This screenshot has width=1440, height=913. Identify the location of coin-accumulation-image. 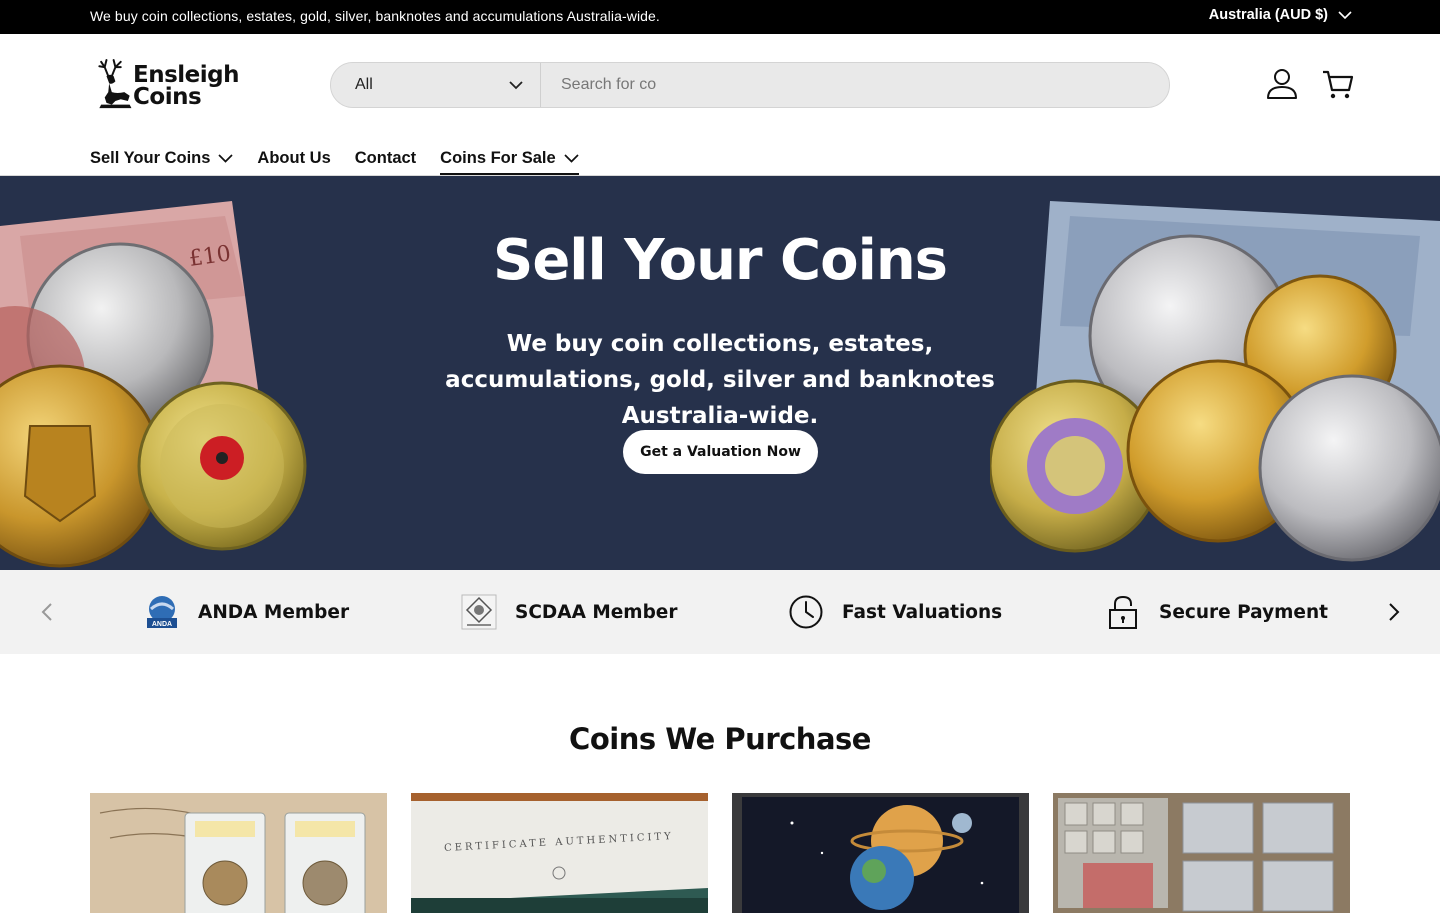
(1201, 853).